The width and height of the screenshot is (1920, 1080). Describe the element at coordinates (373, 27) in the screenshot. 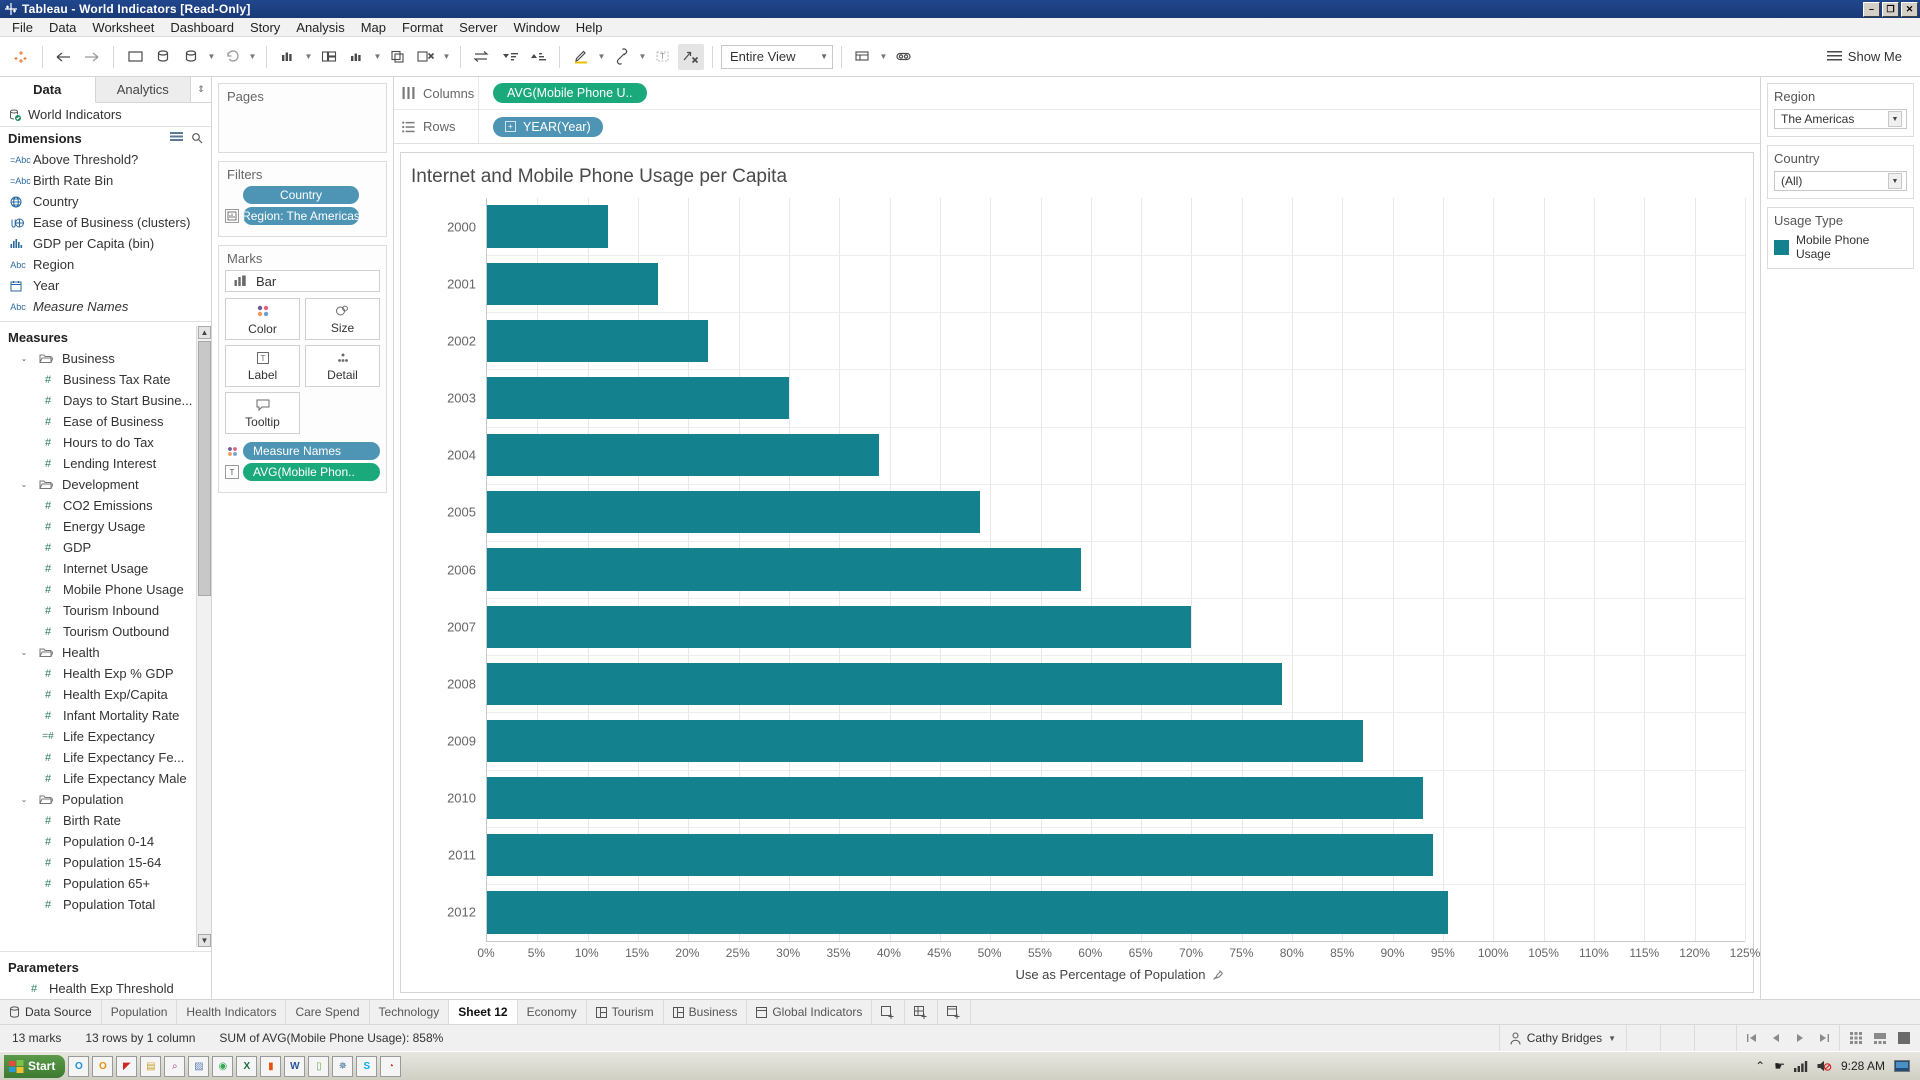

I see `menu-item-map: Map` at that location.